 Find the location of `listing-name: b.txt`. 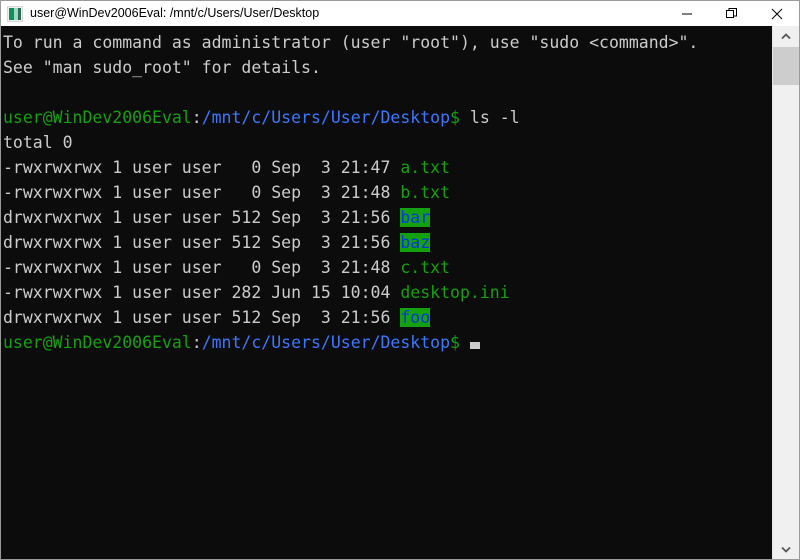

listing-name: b.txt is located at coordinates (425, 192).